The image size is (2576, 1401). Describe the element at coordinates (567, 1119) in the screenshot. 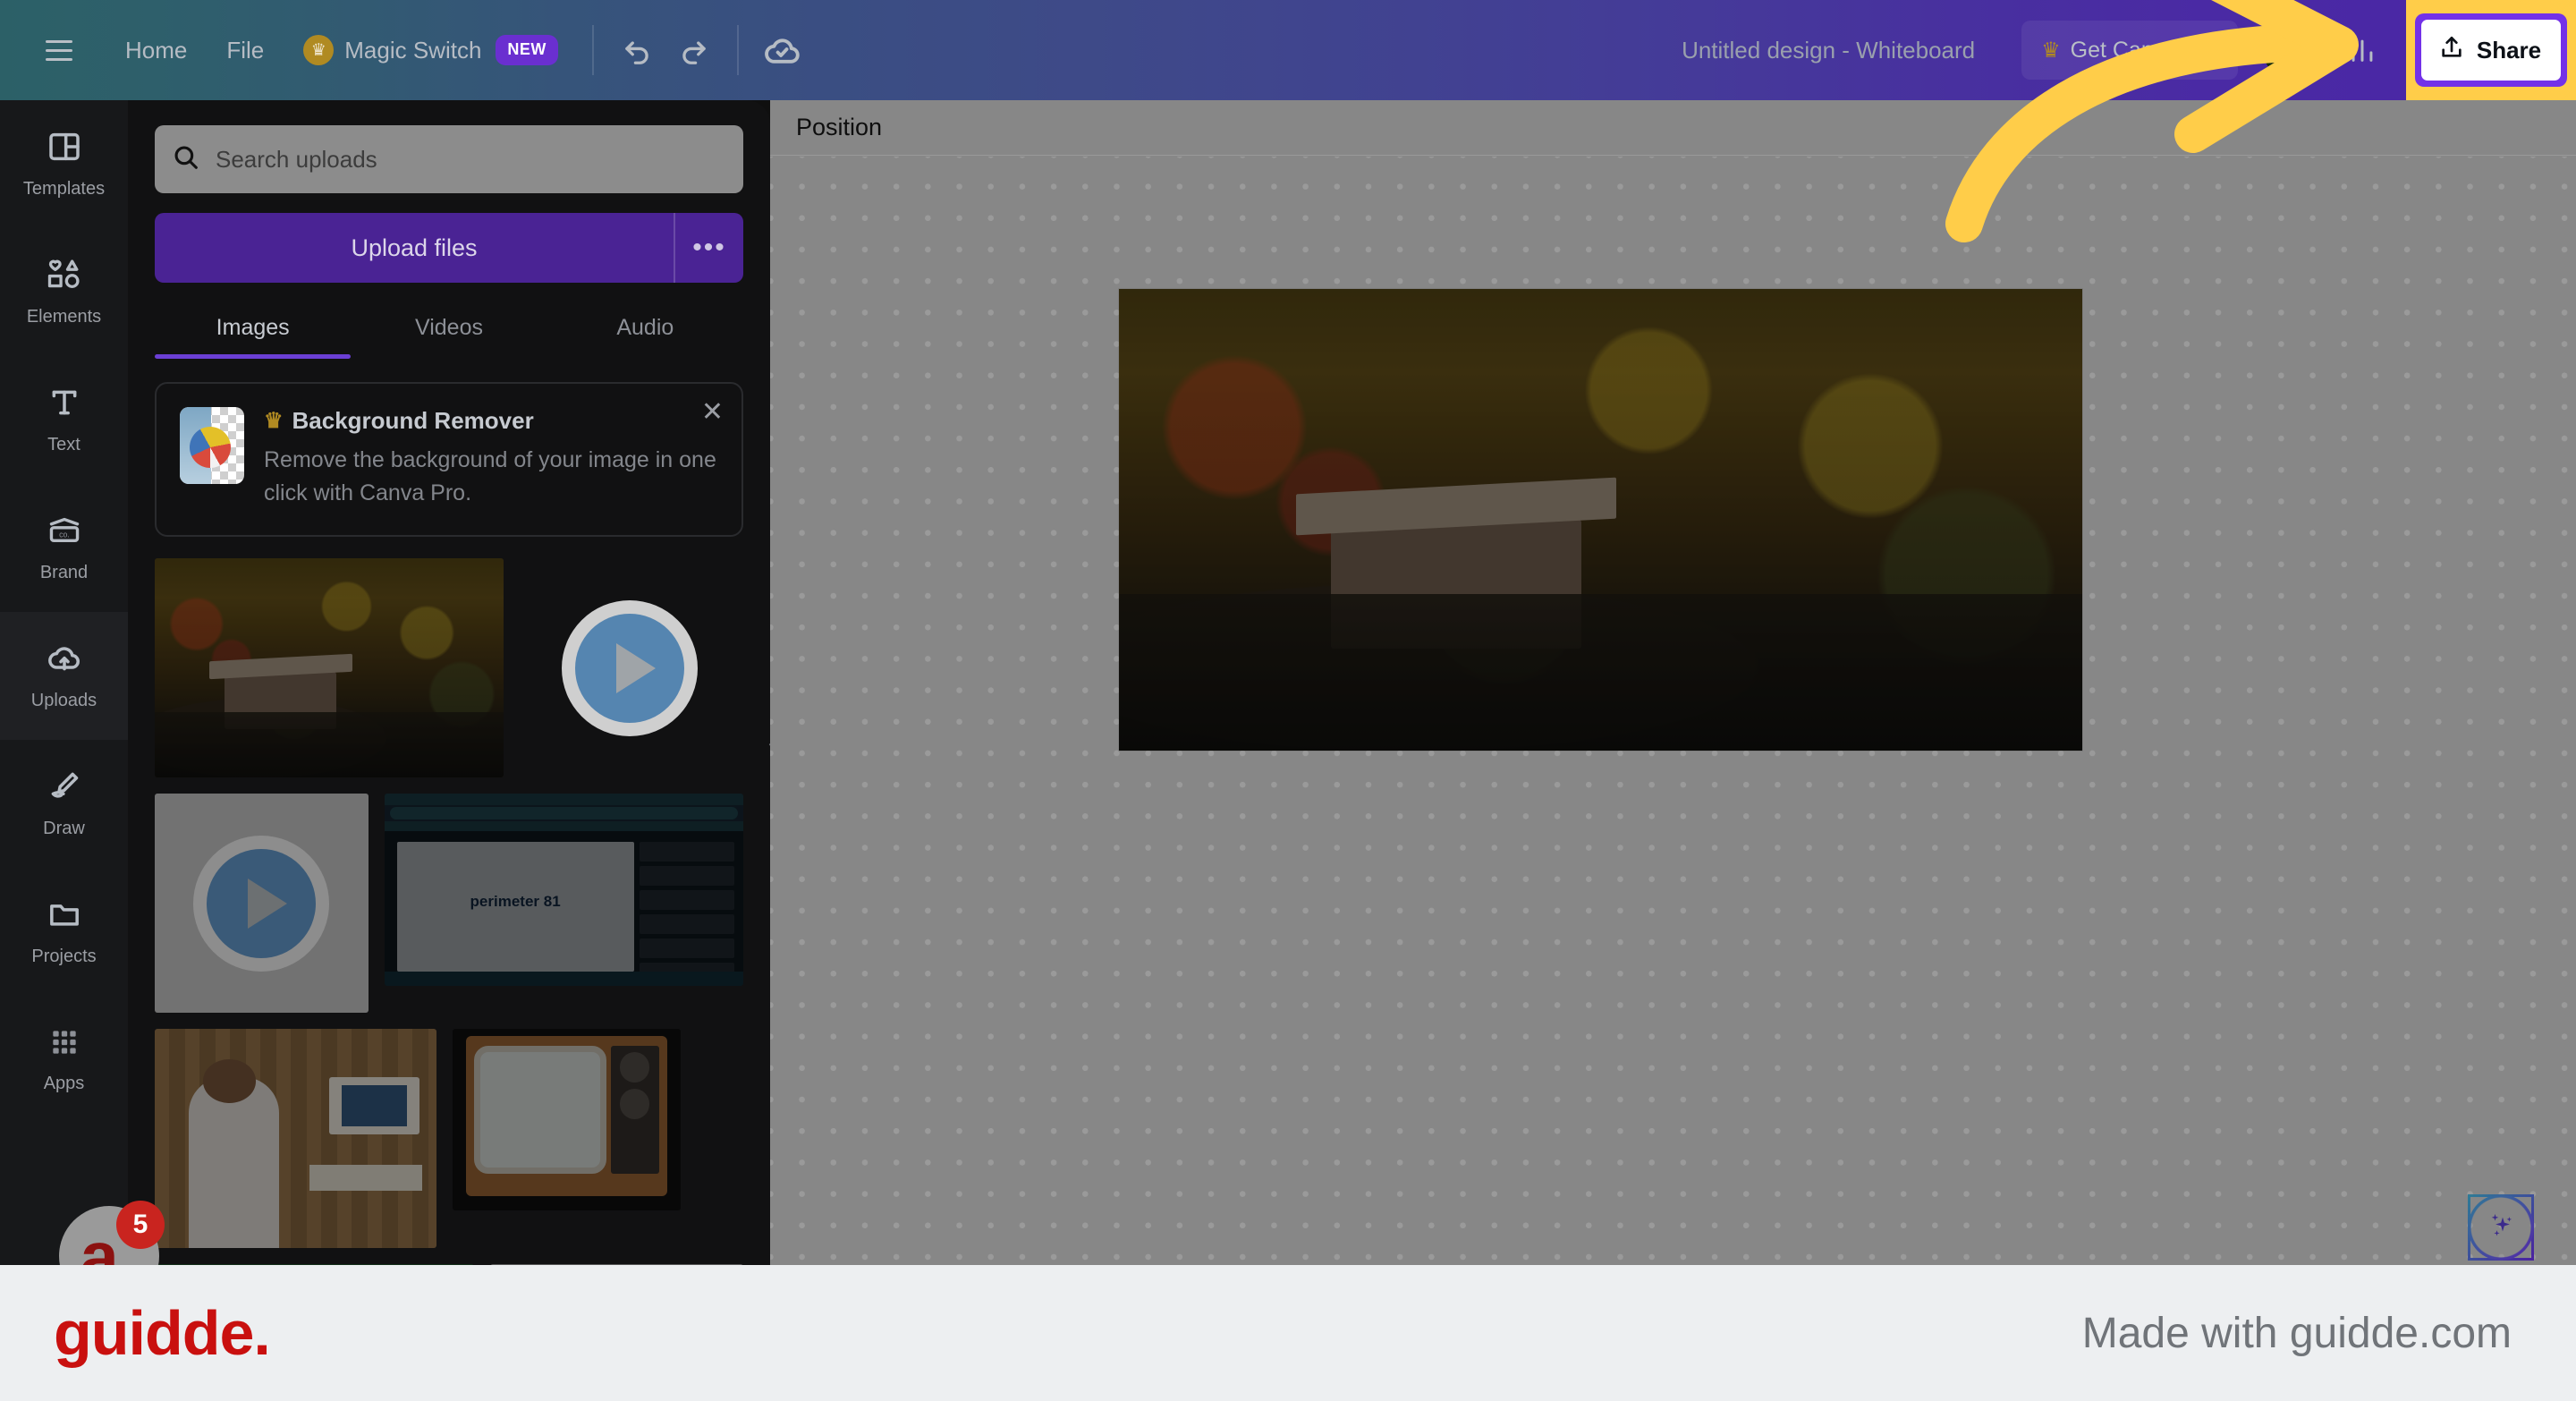

I see `thumbnail-vintage-television` at that location.